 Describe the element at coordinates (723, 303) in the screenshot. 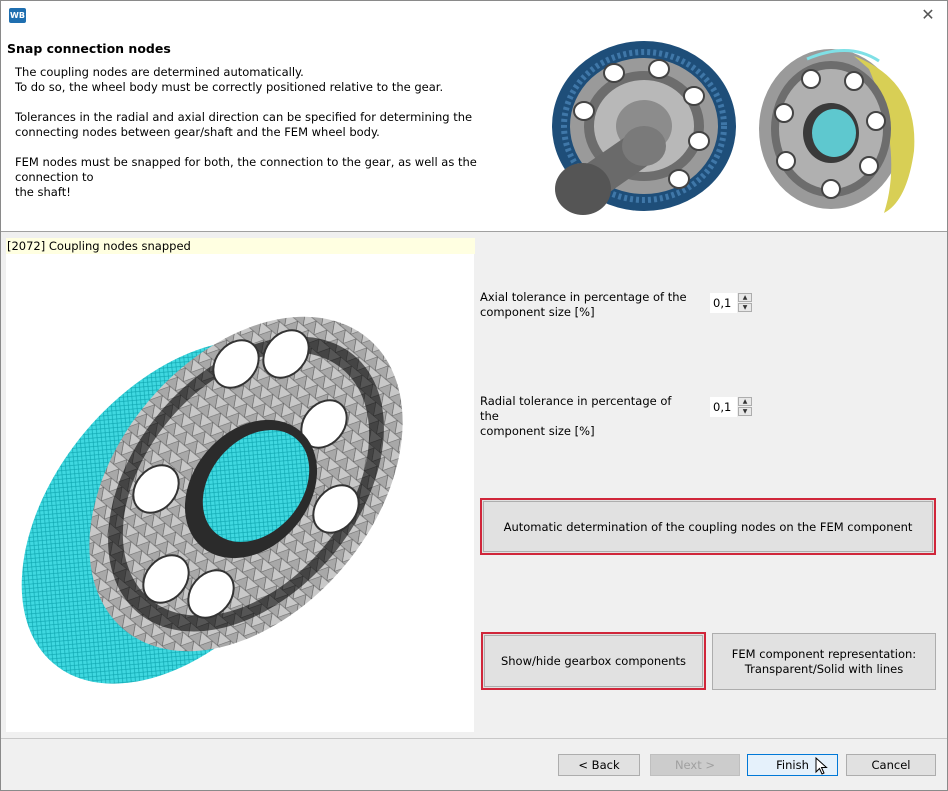

I see `axial-tolerance-input: 0,1` at that location.